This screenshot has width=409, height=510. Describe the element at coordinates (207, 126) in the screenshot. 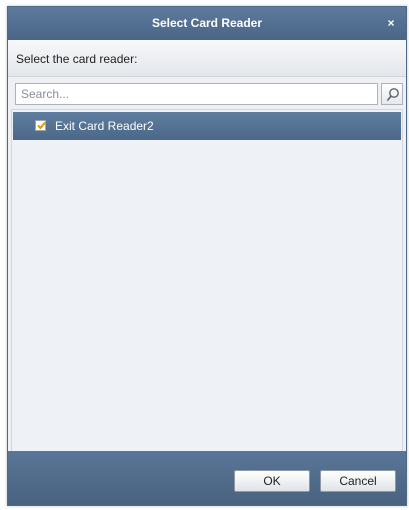

I see `list-item: Exit Card Reader2` at that location.